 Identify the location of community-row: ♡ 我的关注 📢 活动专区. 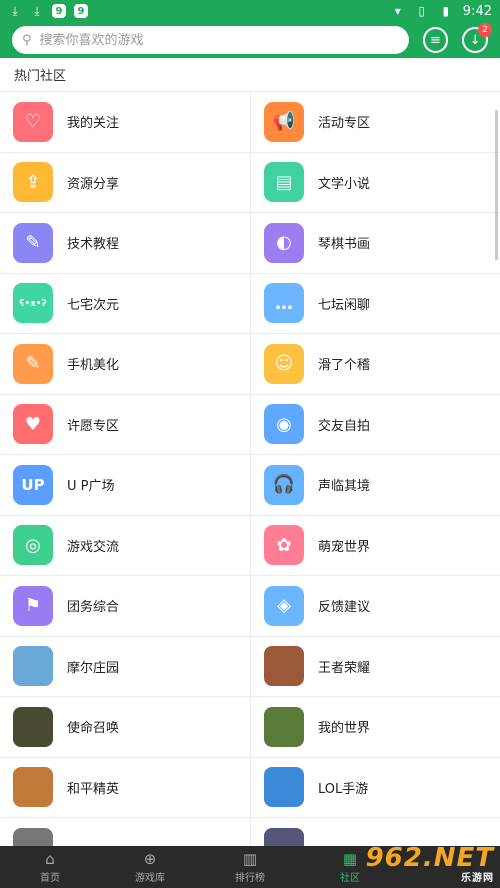
(250, 122).